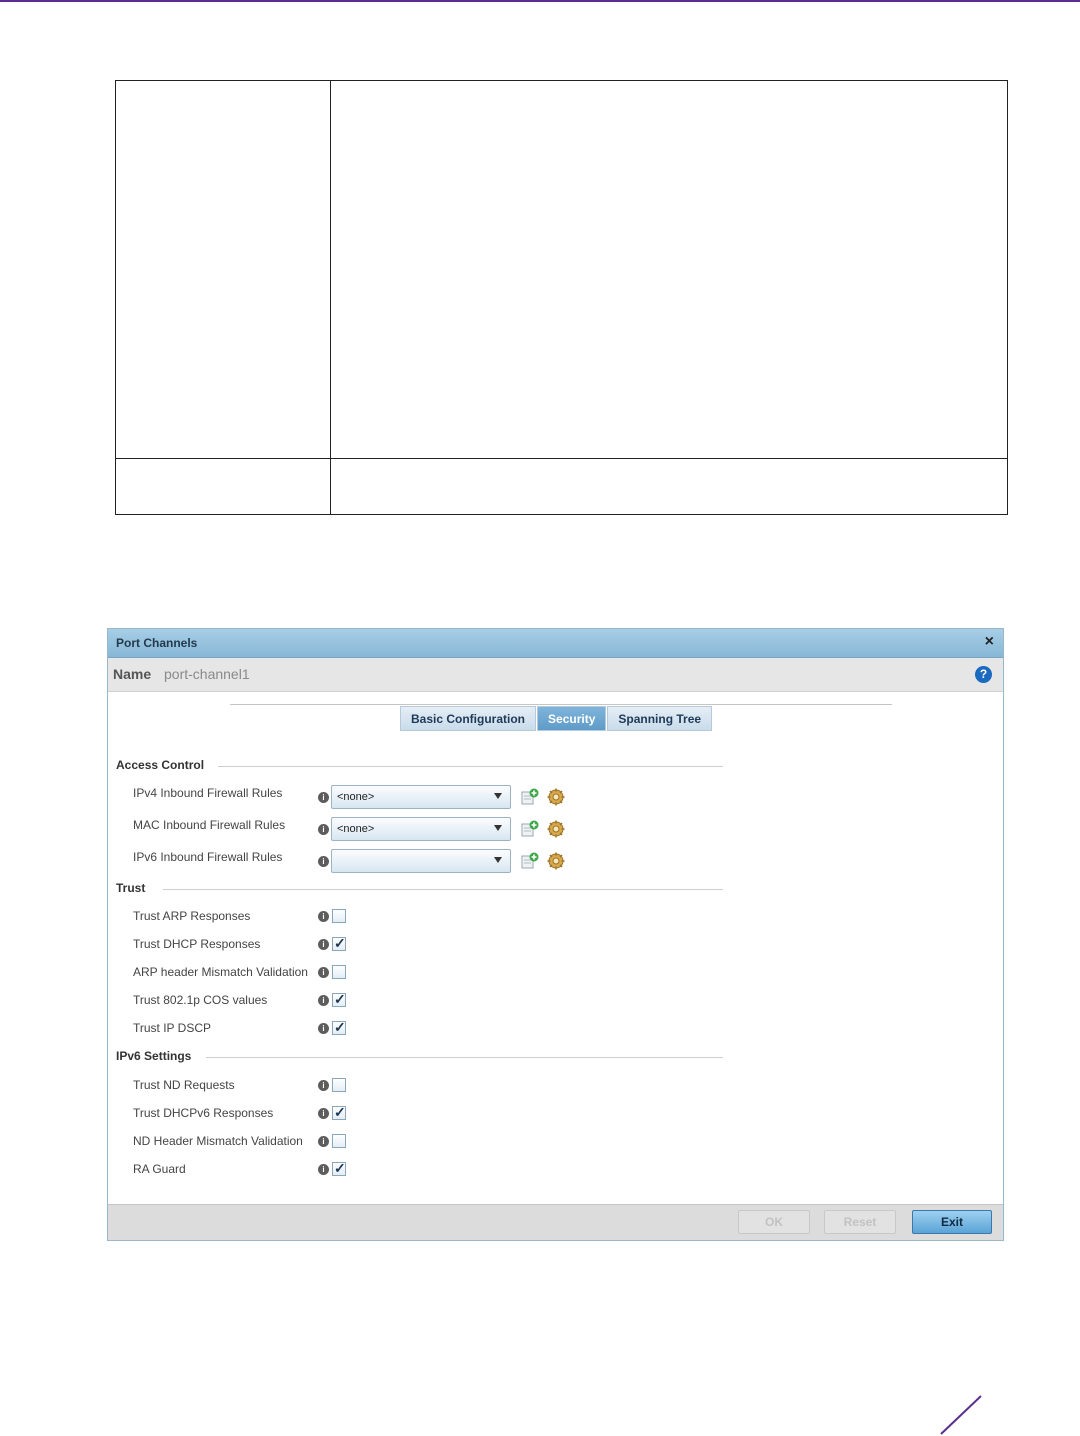  What do you see at coordinates (200, 1000) in the screenshot?
I see `trust-cos-label: Trust 802.1p COS values` at bounding box center [200, 1000].